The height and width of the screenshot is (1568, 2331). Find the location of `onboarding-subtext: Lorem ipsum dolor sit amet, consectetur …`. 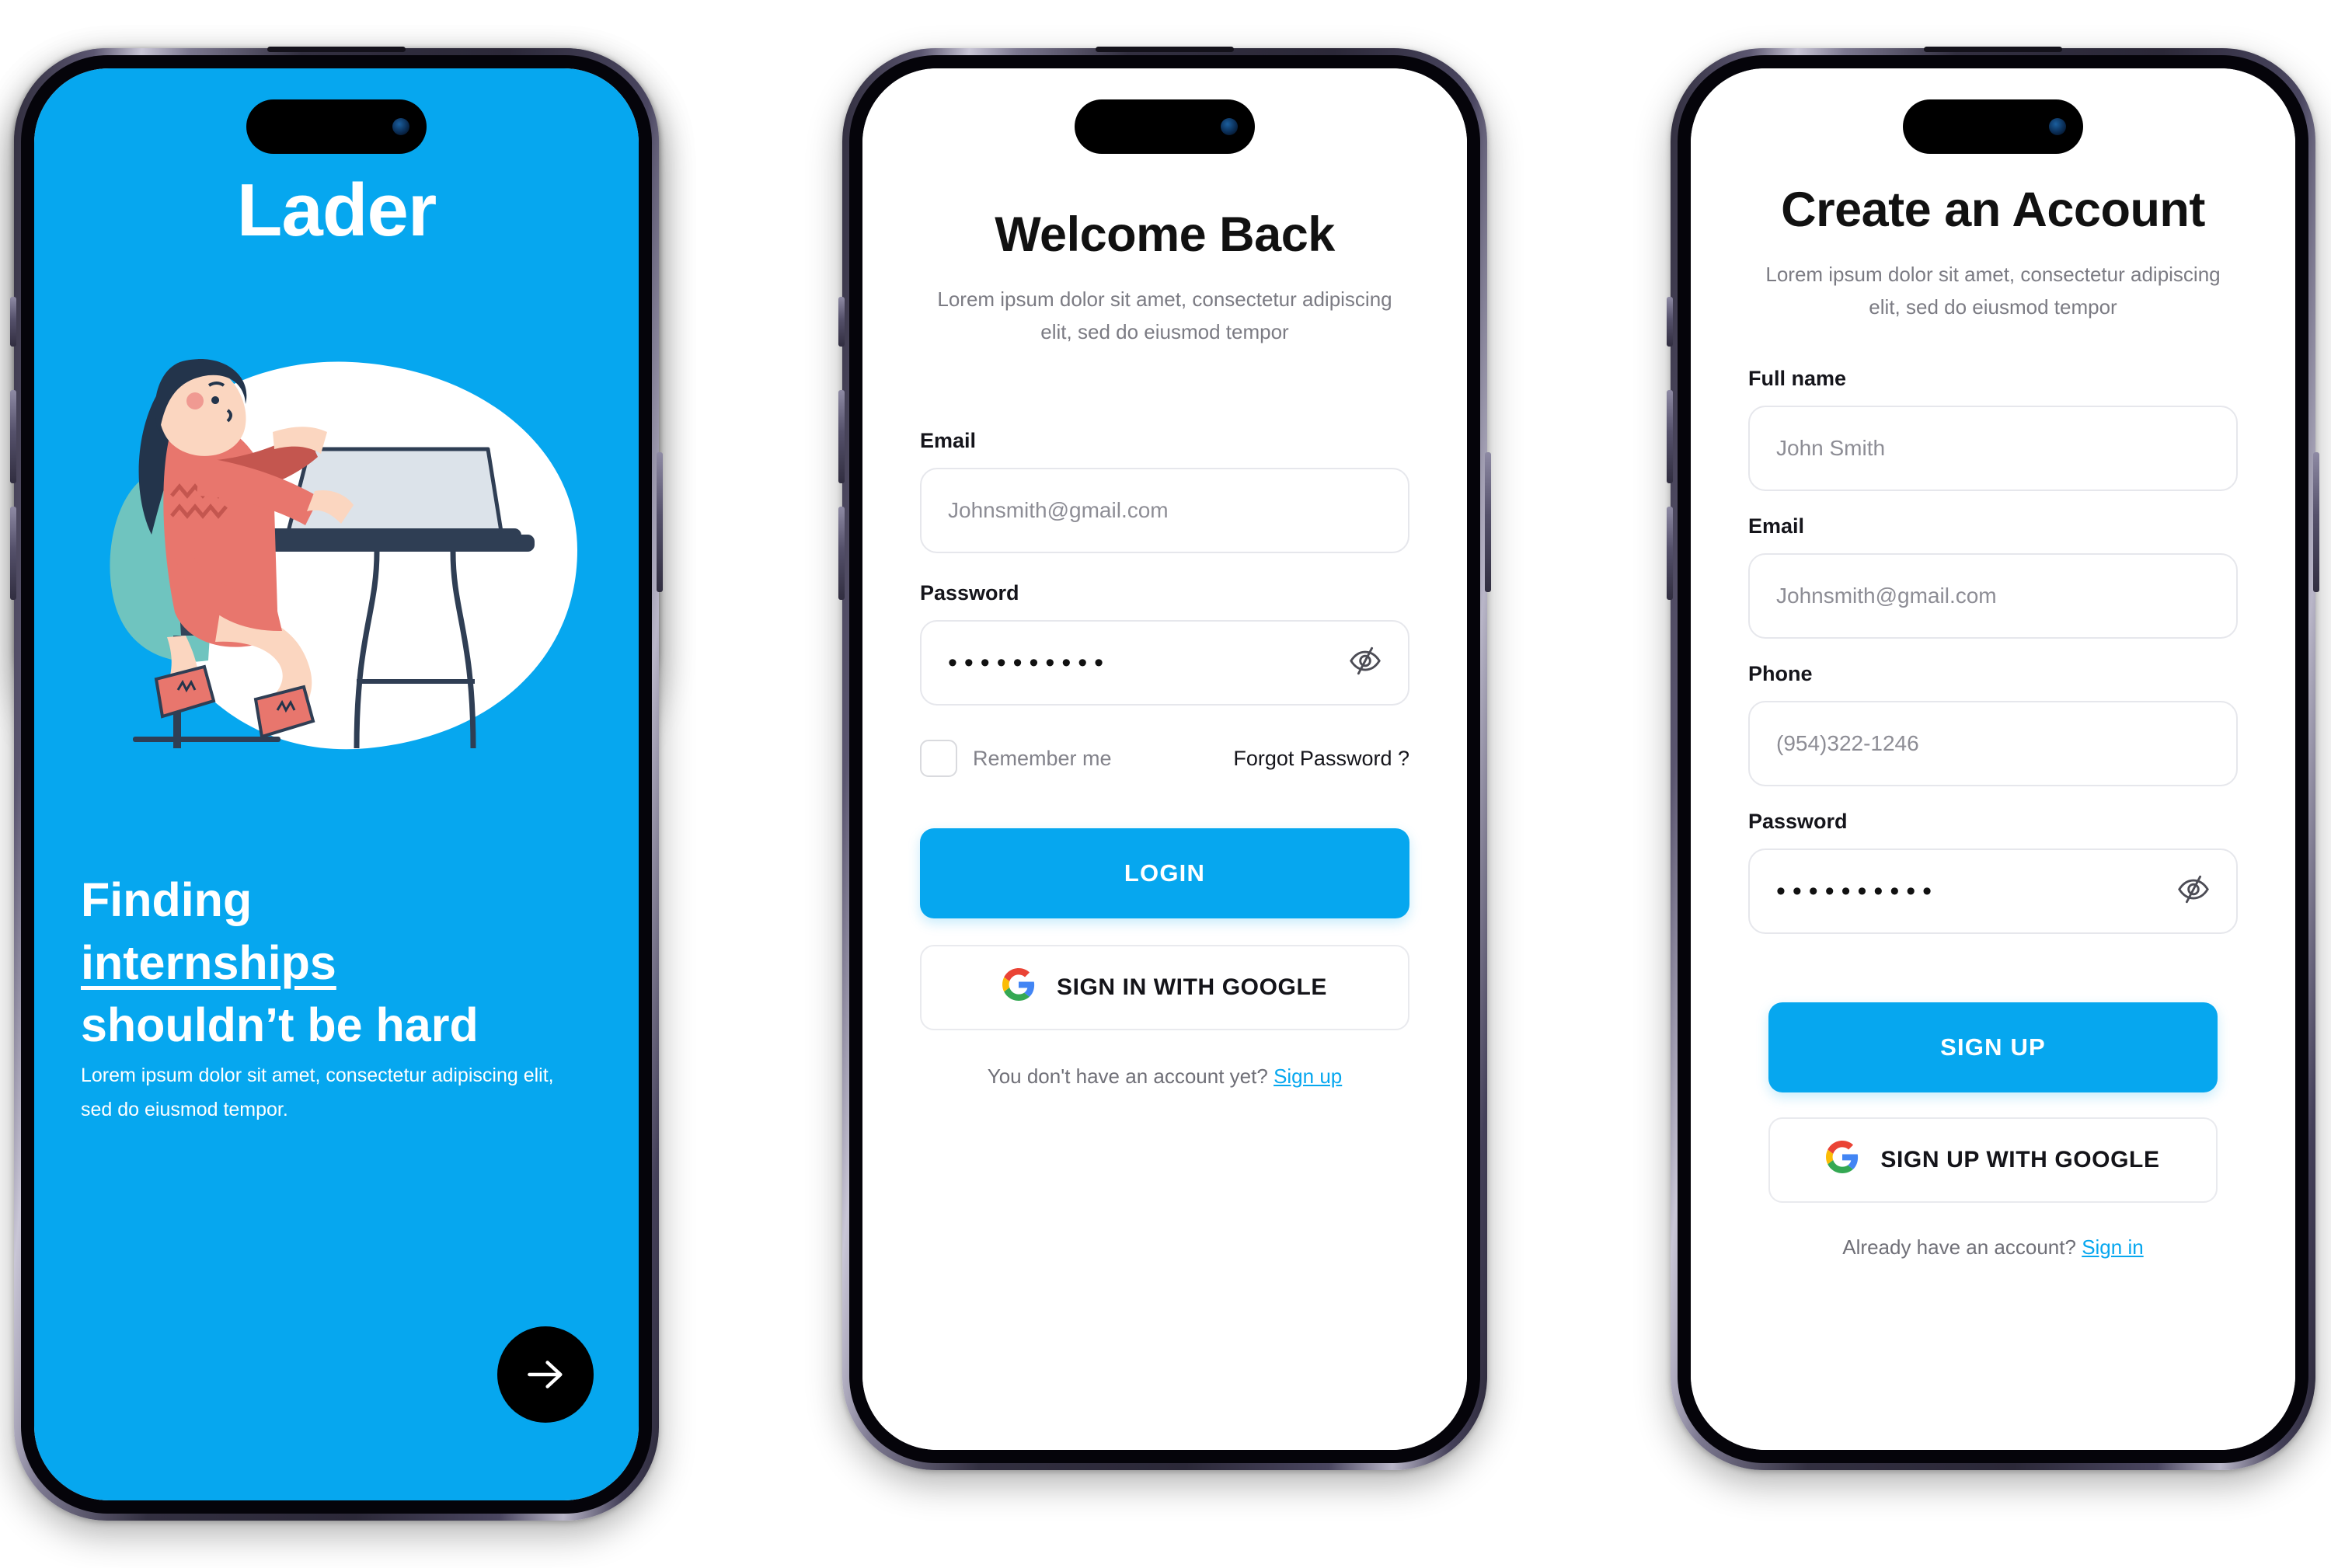

onboarding-subtext: Lorem ipsum dolor sit amet, consectetur … is located at coordinates (318, 1092).